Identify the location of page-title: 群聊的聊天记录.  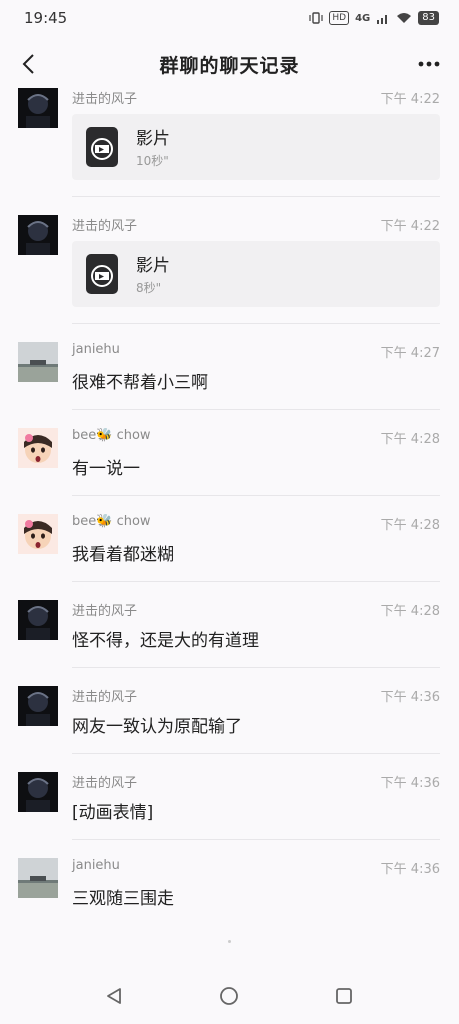
(229, 65).